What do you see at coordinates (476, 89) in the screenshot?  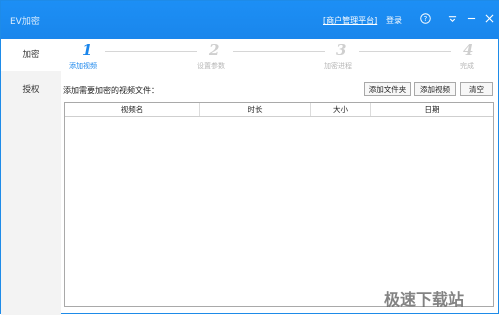 I see `clear-button: 清空` at bounding box center [476, 89].